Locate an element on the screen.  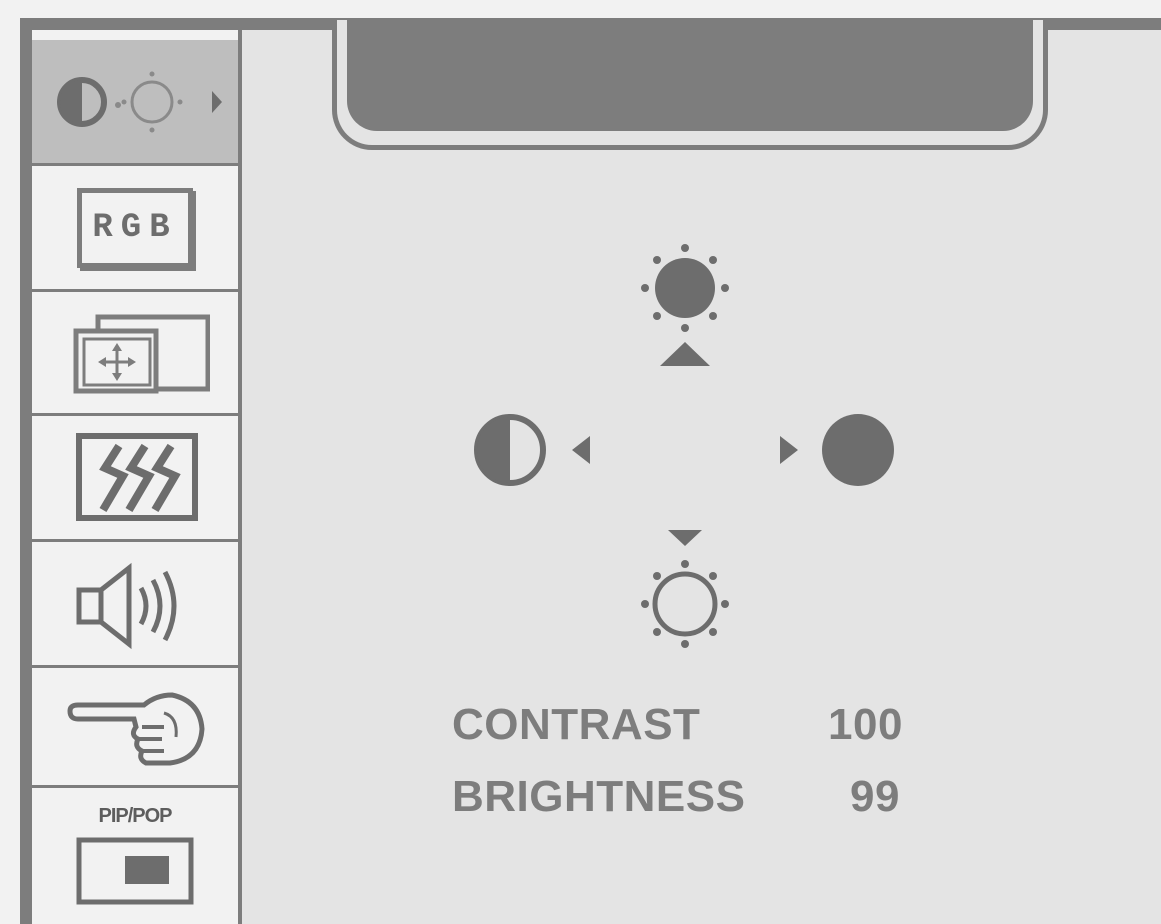
pointing-hand-icon is located at coordinates (136, 728).